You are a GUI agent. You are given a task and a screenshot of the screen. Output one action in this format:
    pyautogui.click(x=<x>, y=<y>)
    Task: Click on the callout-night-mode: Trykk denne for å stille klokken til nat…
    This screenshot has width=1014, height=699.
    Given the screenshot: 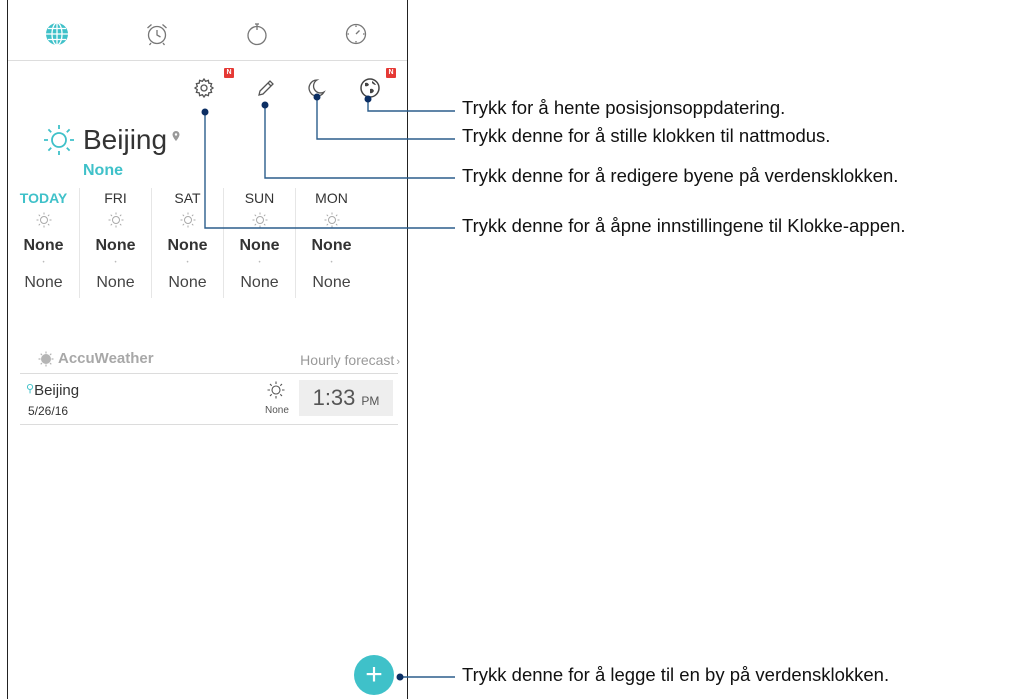 What is the action you would take?
    pyautogui.click(x=646, y=135)
    